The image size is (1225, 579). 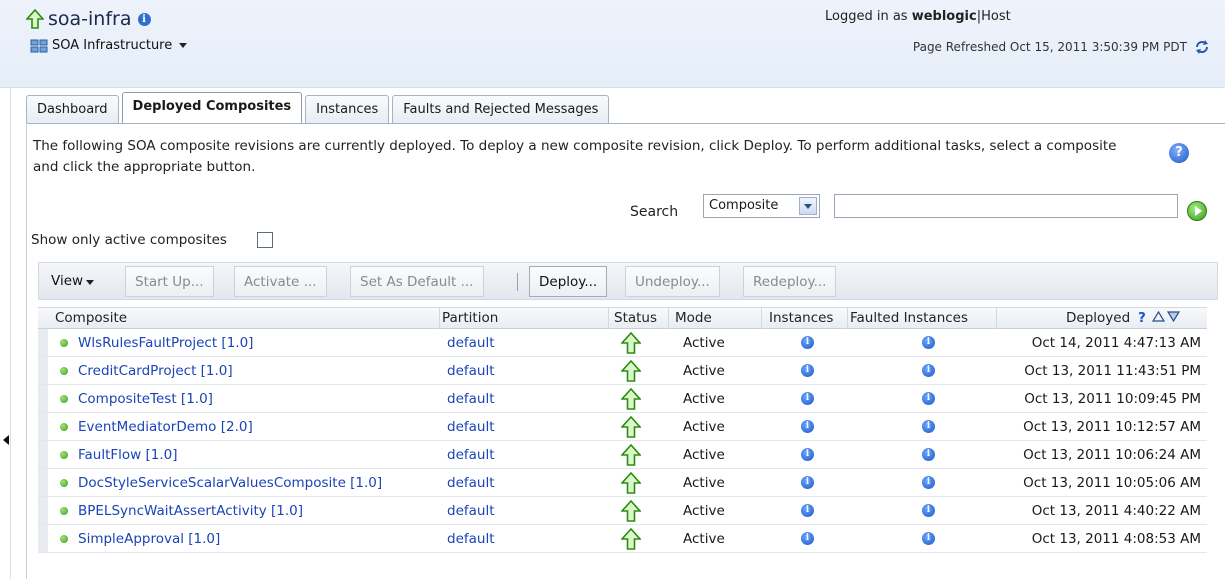 What do you see at coordinates (470, 318) in the screenshot?
I see `col-partition: Partition` at bounding box center [470, 318].